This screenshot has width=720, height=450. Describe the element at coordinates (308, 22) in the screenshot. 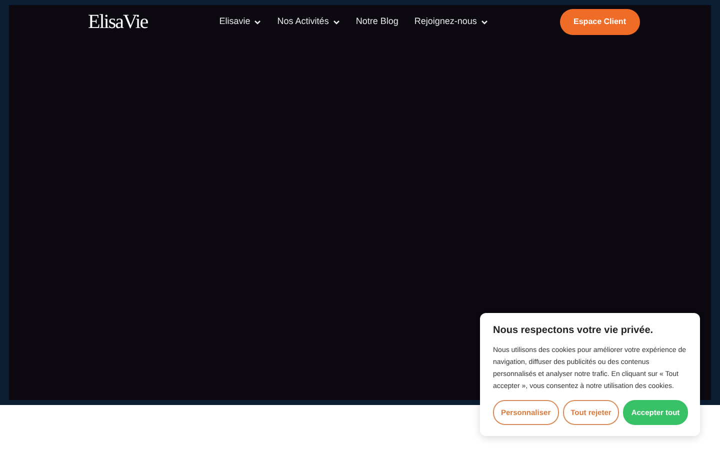

I see `nav-link: Nos Activités` at that location.